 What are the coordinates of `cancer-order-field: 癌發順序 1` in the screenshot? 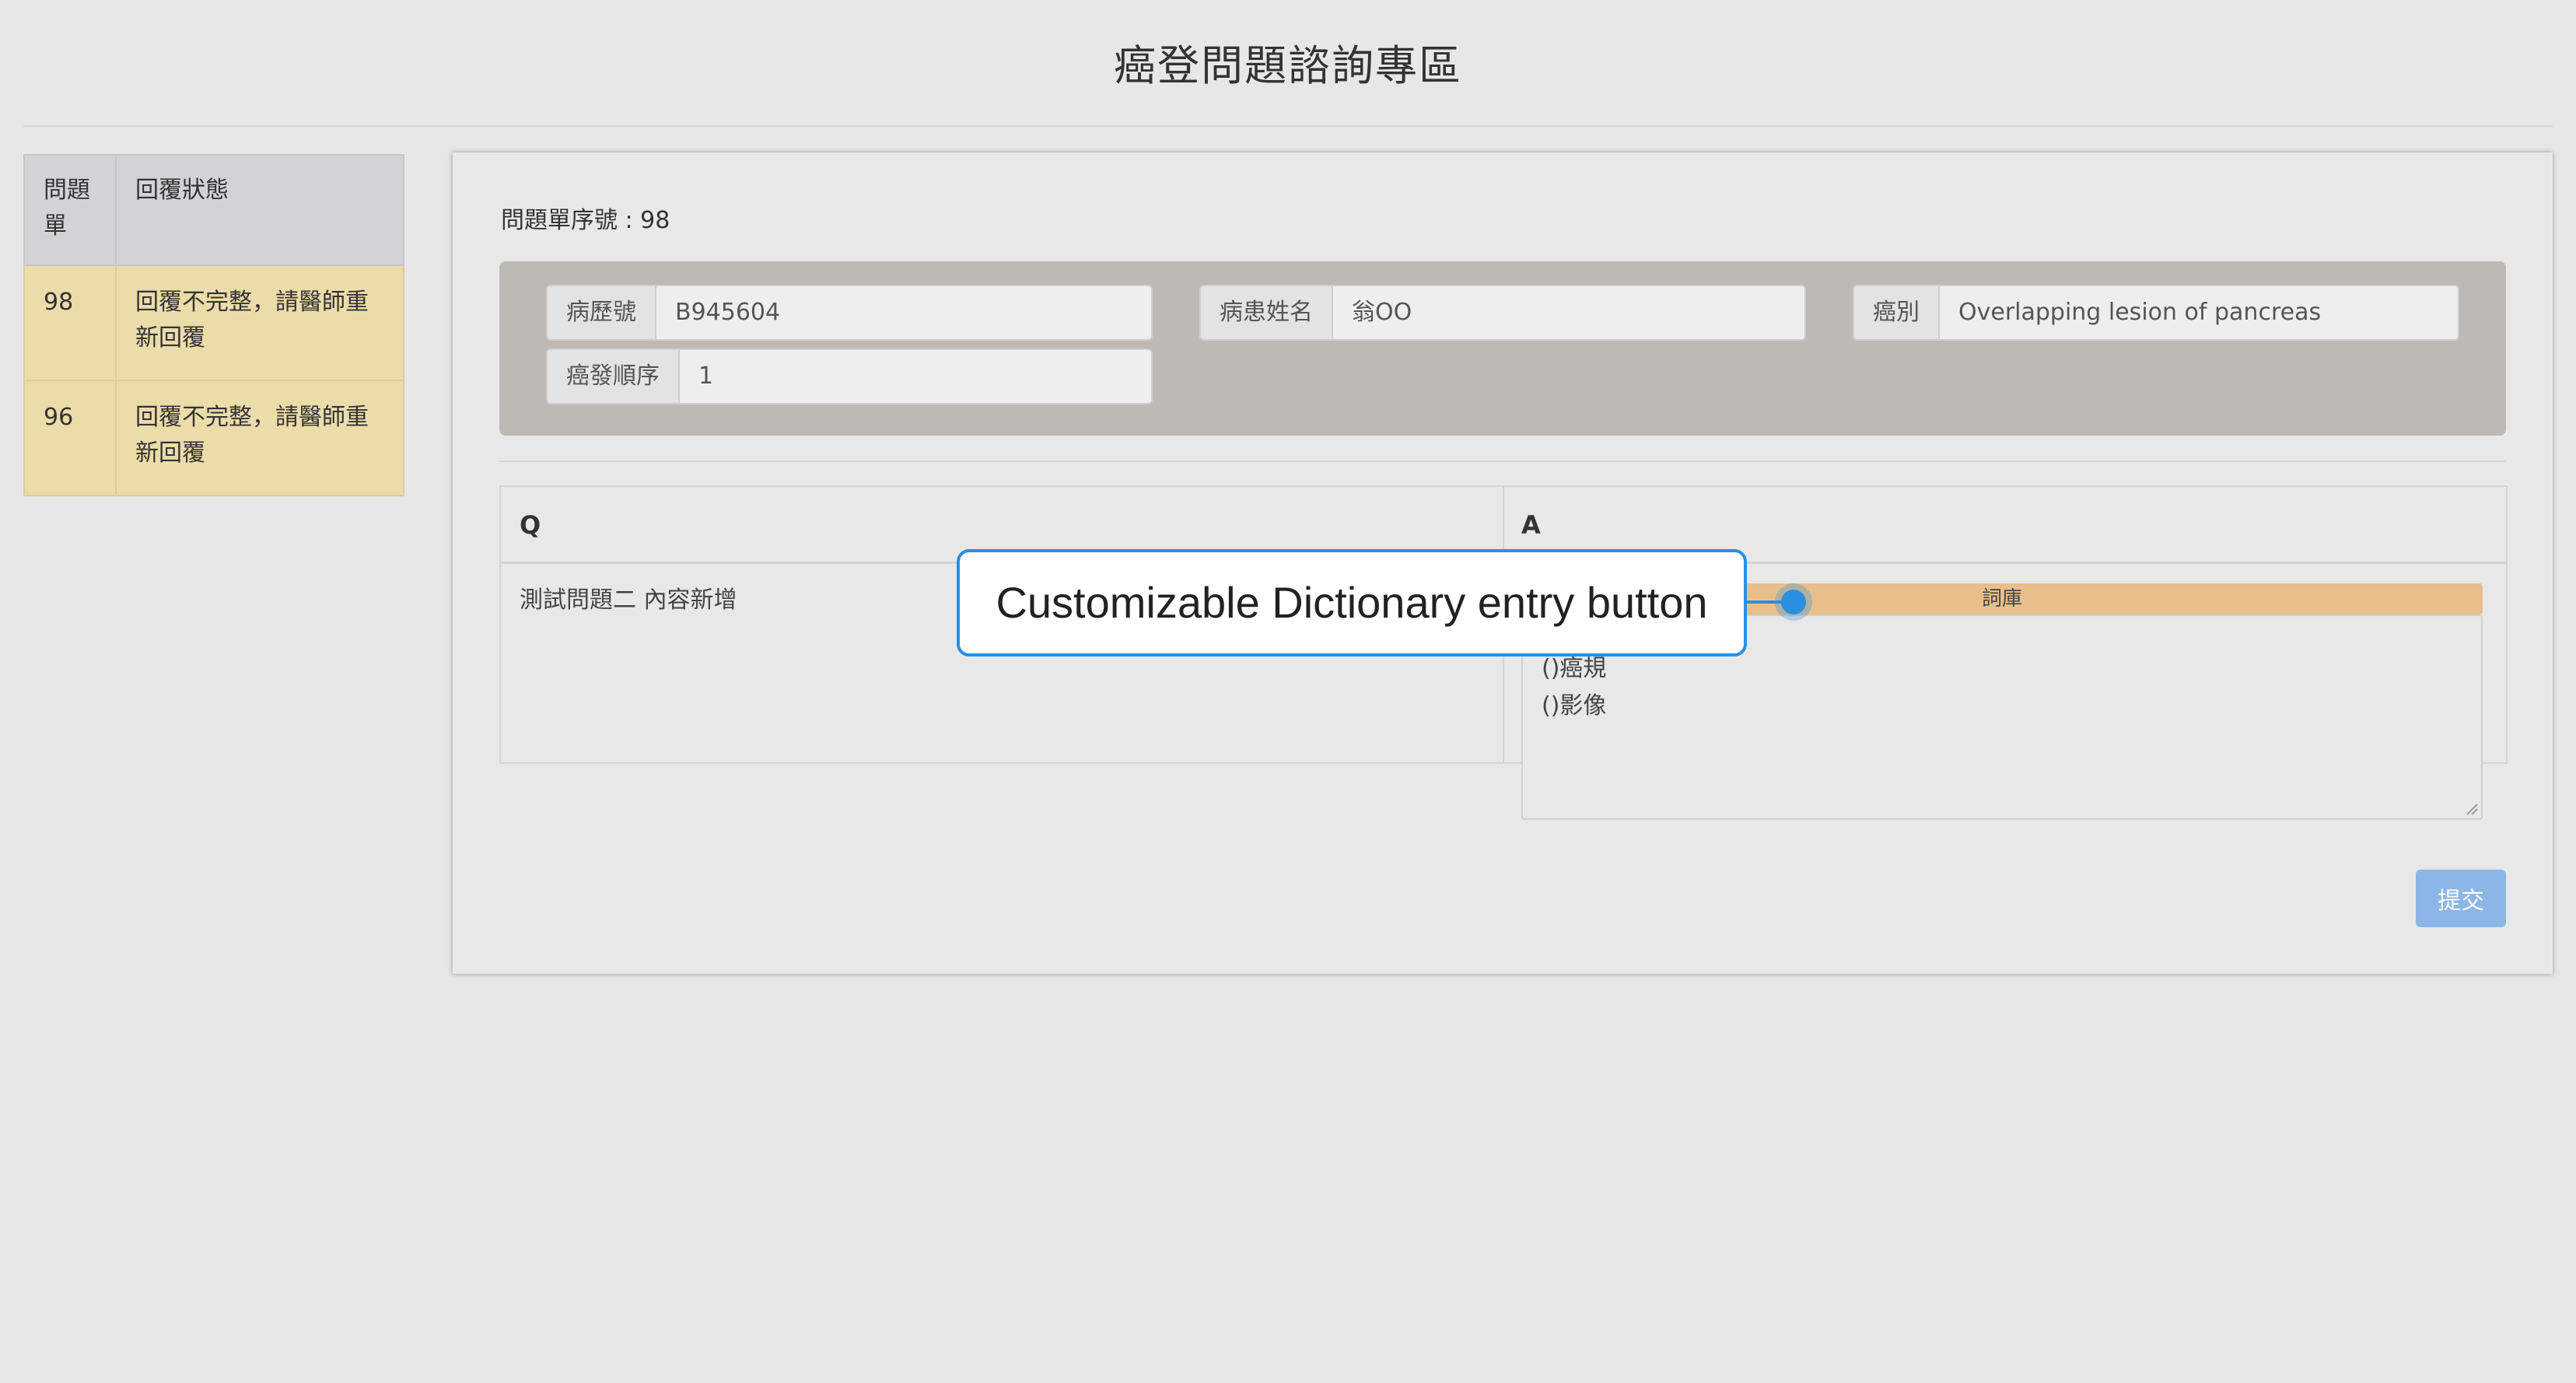 It's located at (850, 376).